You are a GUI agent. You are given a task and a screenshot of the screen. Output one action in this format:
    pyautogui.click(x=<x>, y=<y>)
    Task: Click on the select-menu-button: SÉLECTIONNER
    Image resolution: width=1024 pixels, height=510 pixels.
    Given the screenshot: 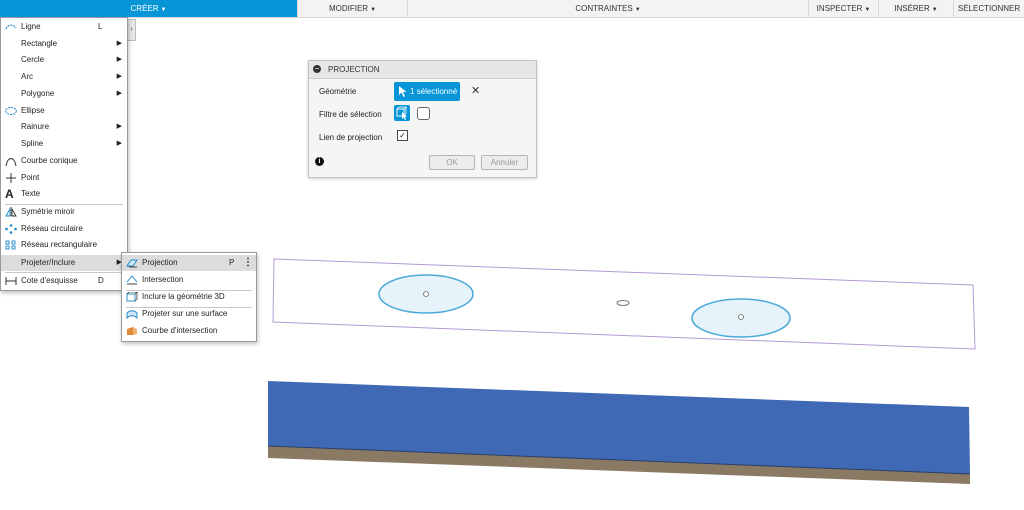 What is the action you would take?
    pyautogui.click(x=989, y=8)
    